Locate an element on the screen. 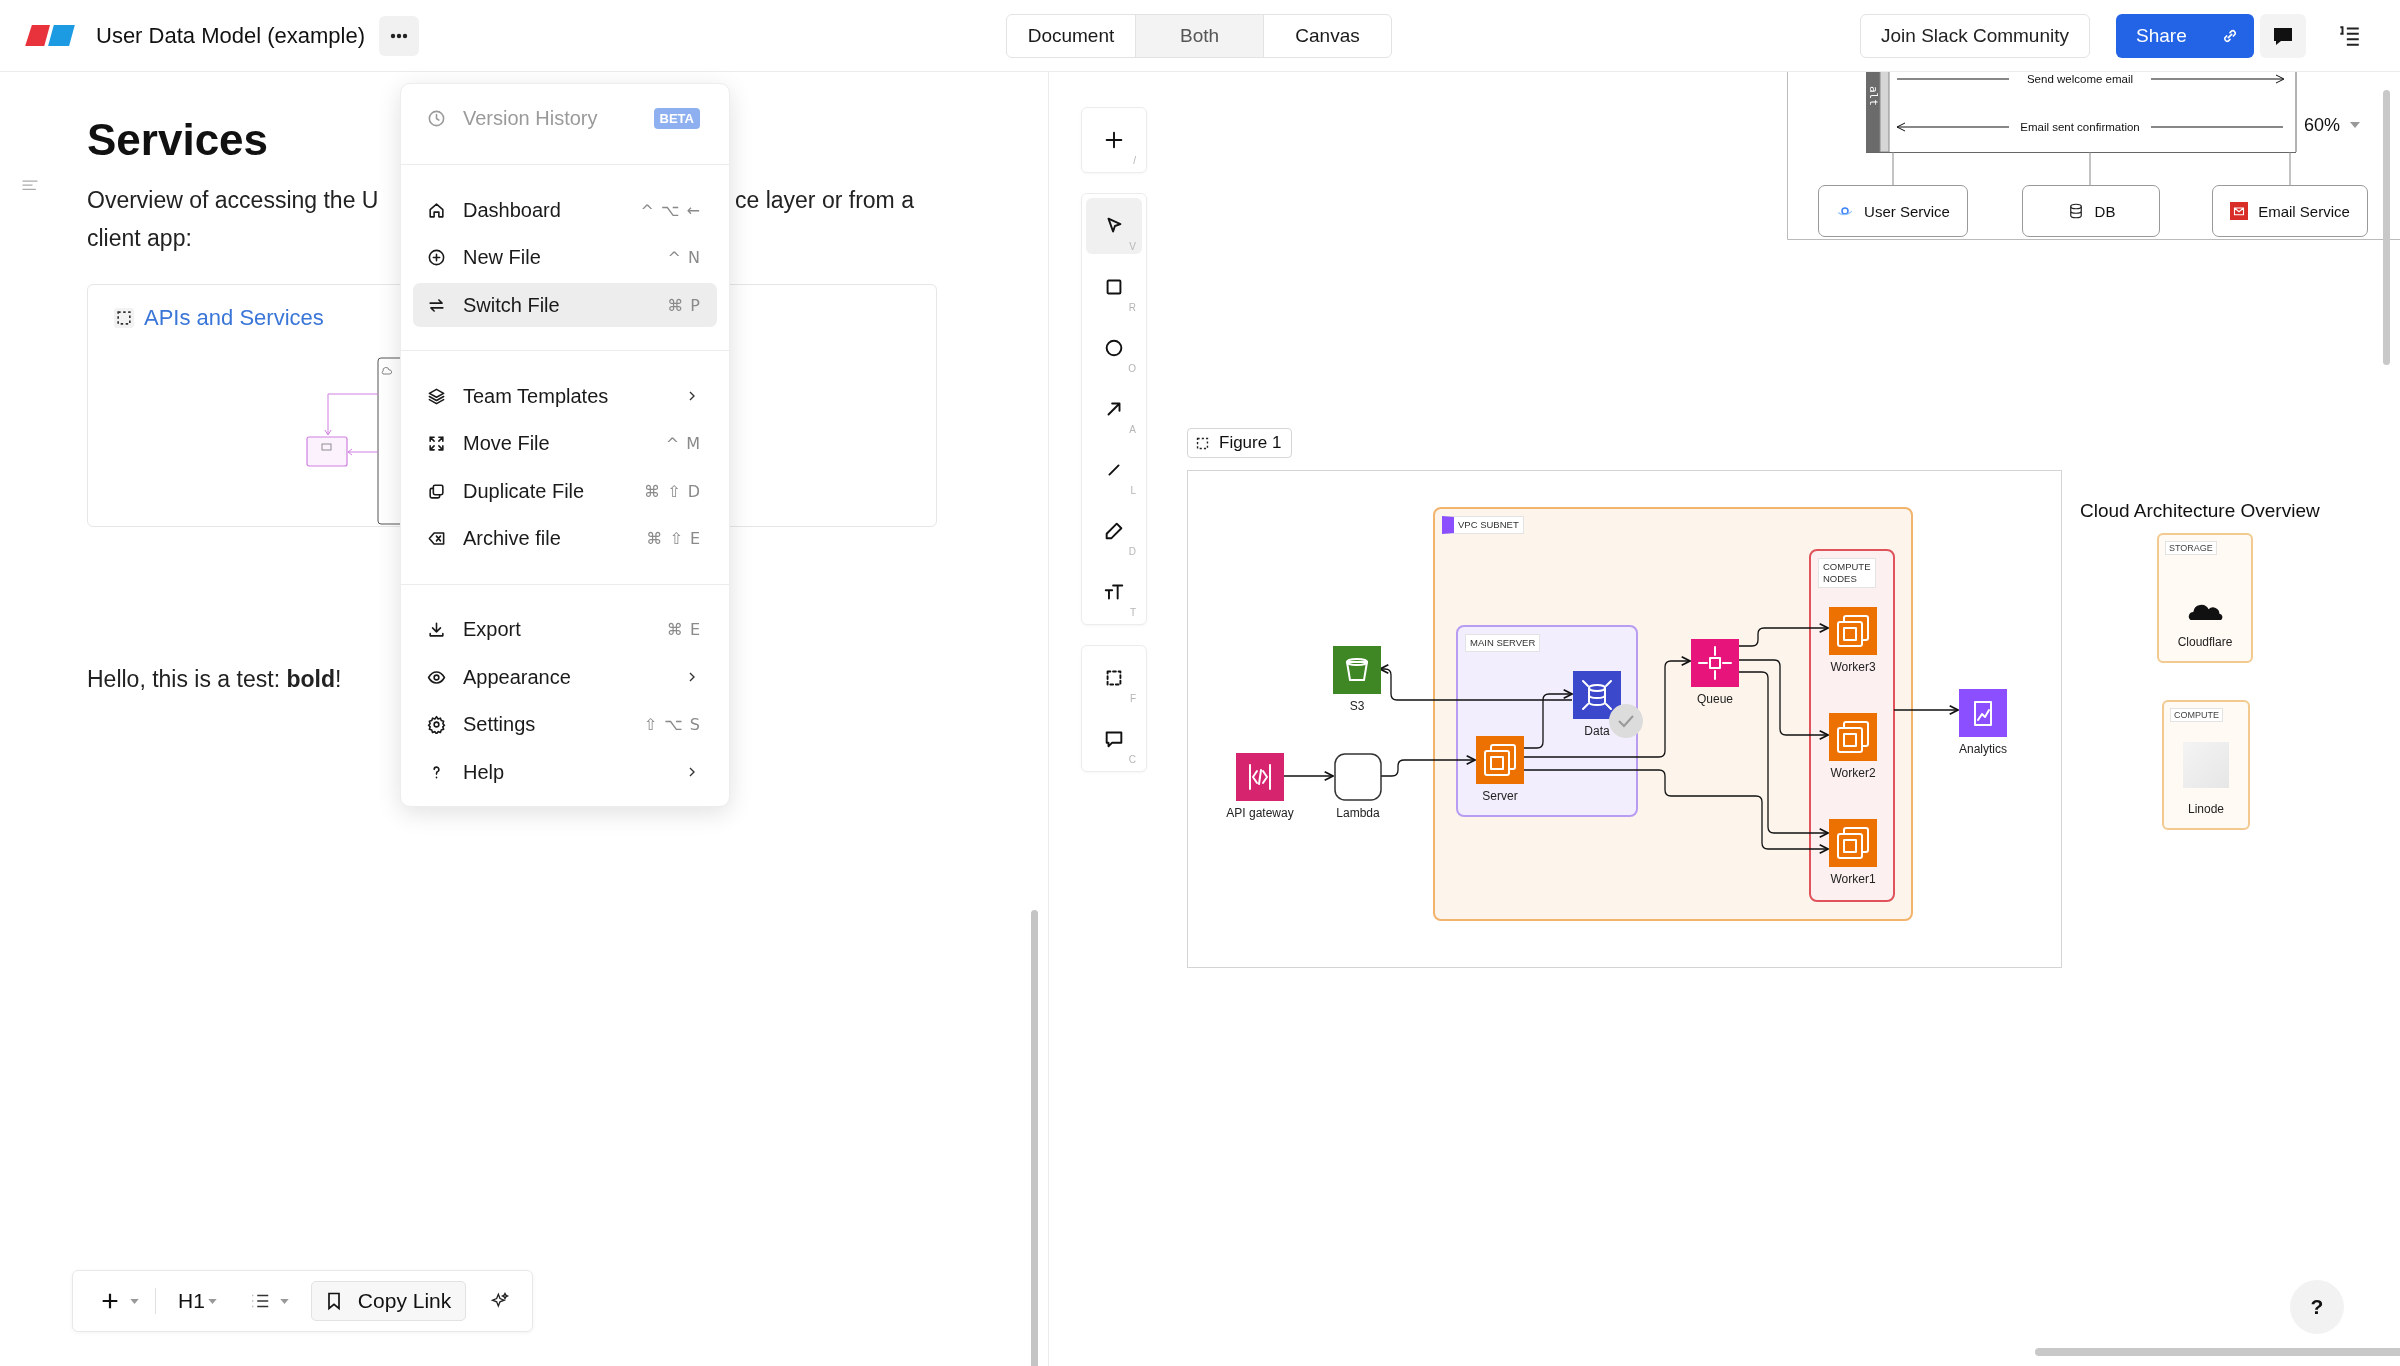  delete-key-icon is located at coordinates (436, 538).